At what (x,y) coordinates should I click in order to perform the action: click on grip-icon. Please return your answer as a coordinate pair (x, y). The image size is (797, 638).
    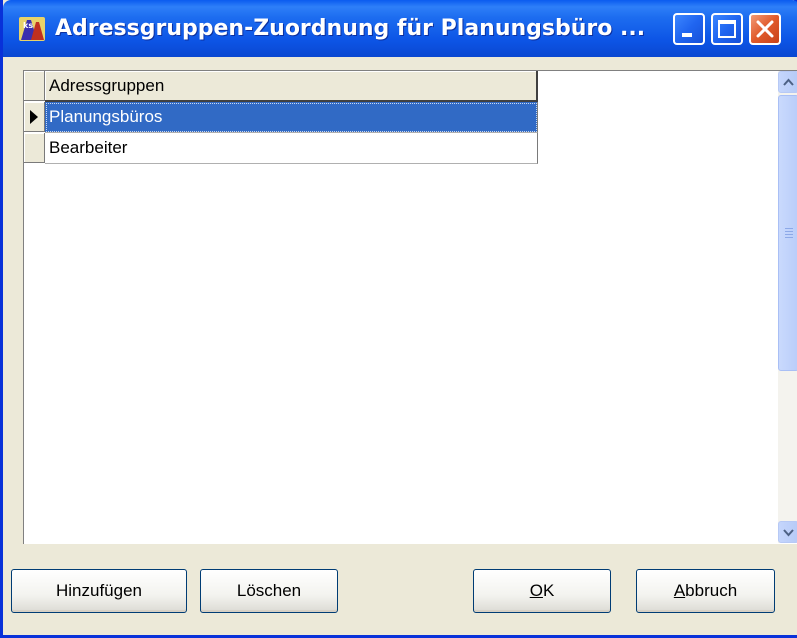
    Looking at the image, I should click on (789, 228).